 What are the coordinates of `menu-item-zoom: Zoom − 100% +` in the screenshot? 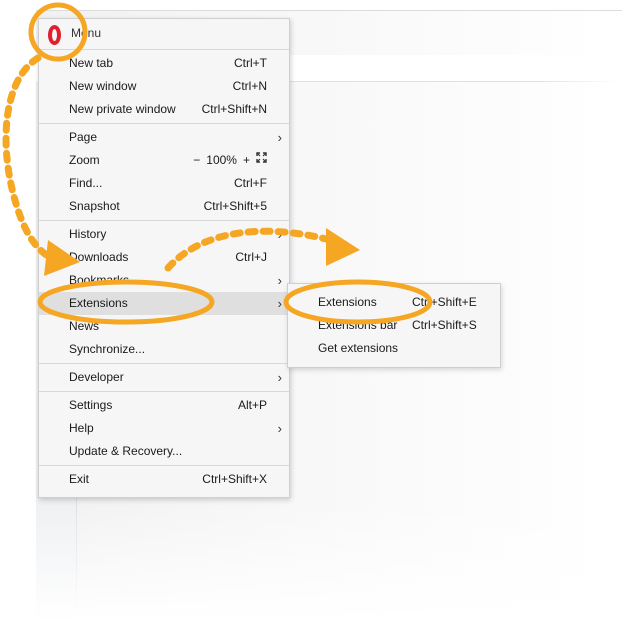 It's located at (164, 160).